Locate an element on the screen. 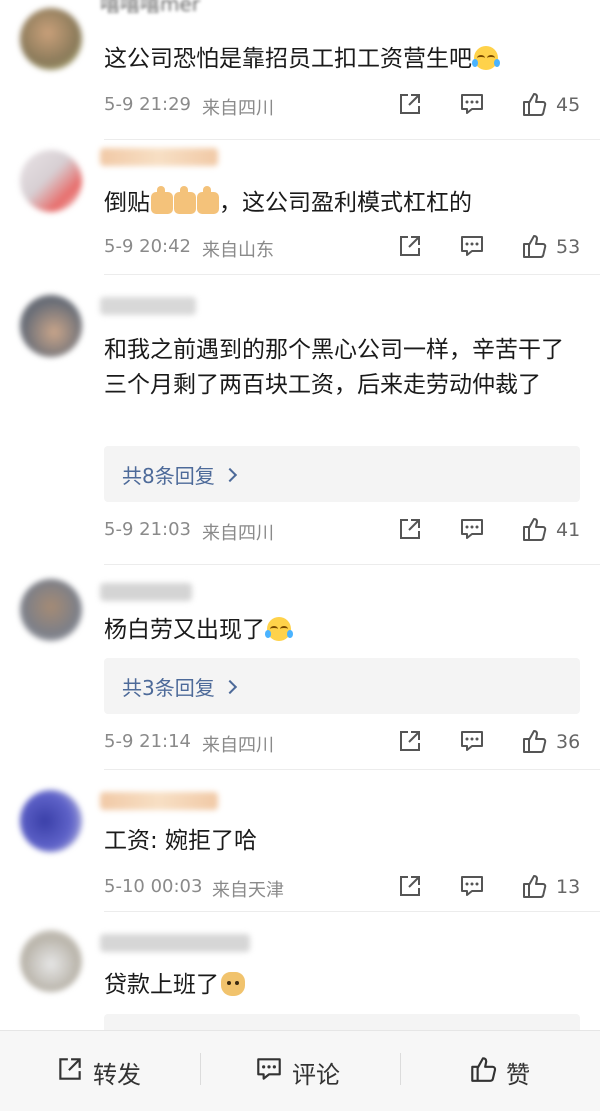 The height and width of the screenshot is (1111, 600). bottom-toolbar: 转发 评论 赞 is located at coordinates (300, 1070).